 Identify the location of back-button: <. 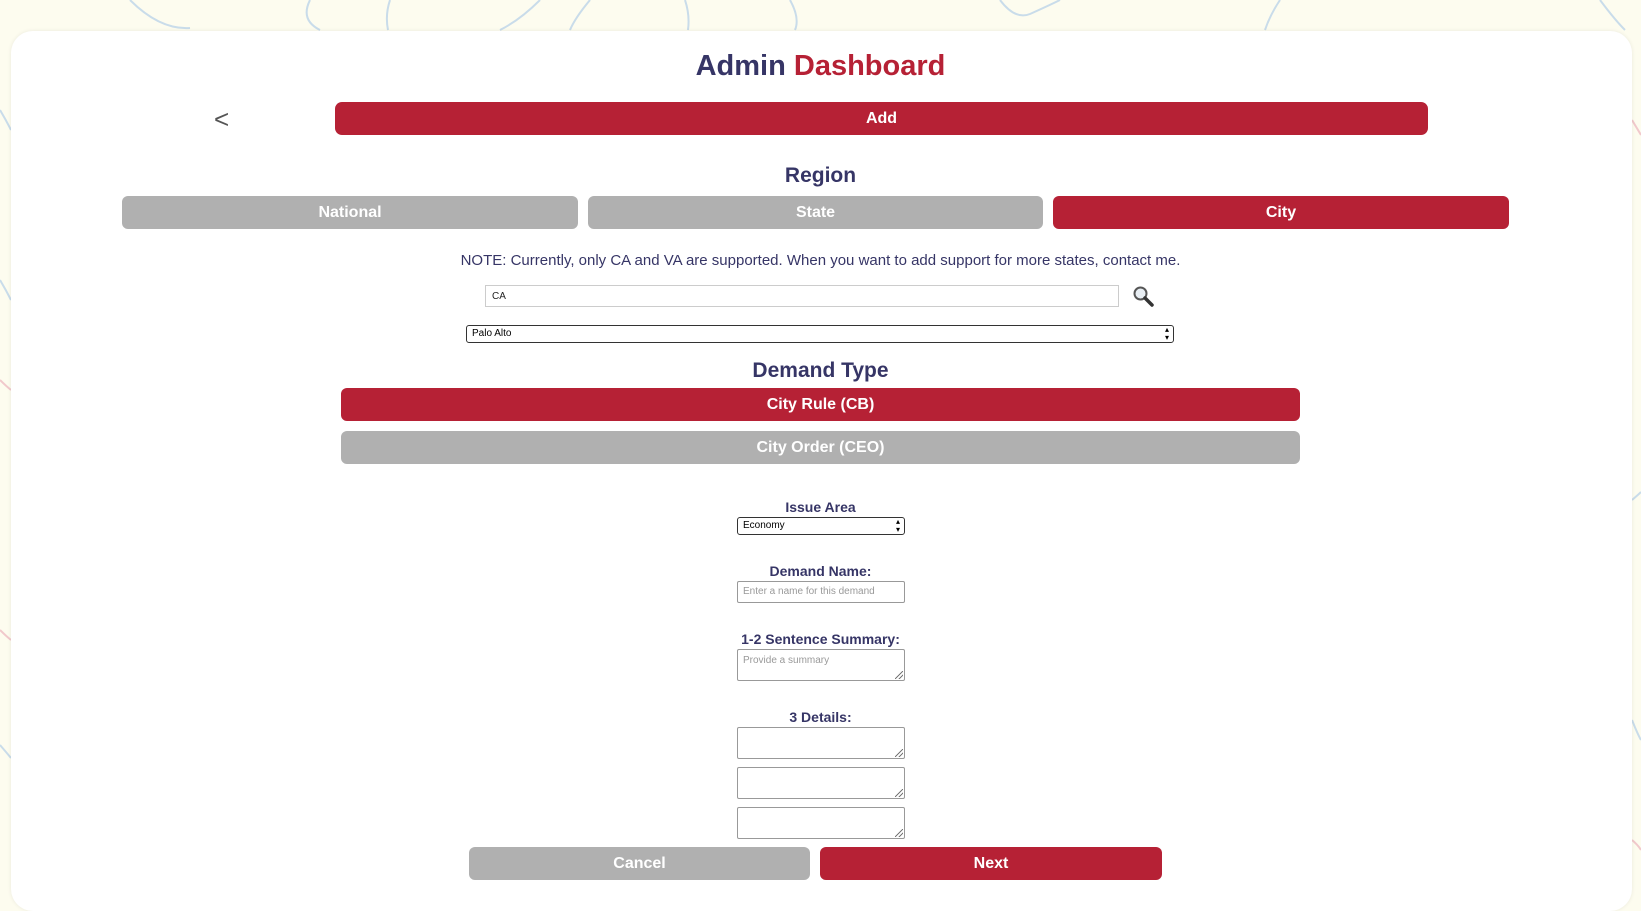
(221, 119).